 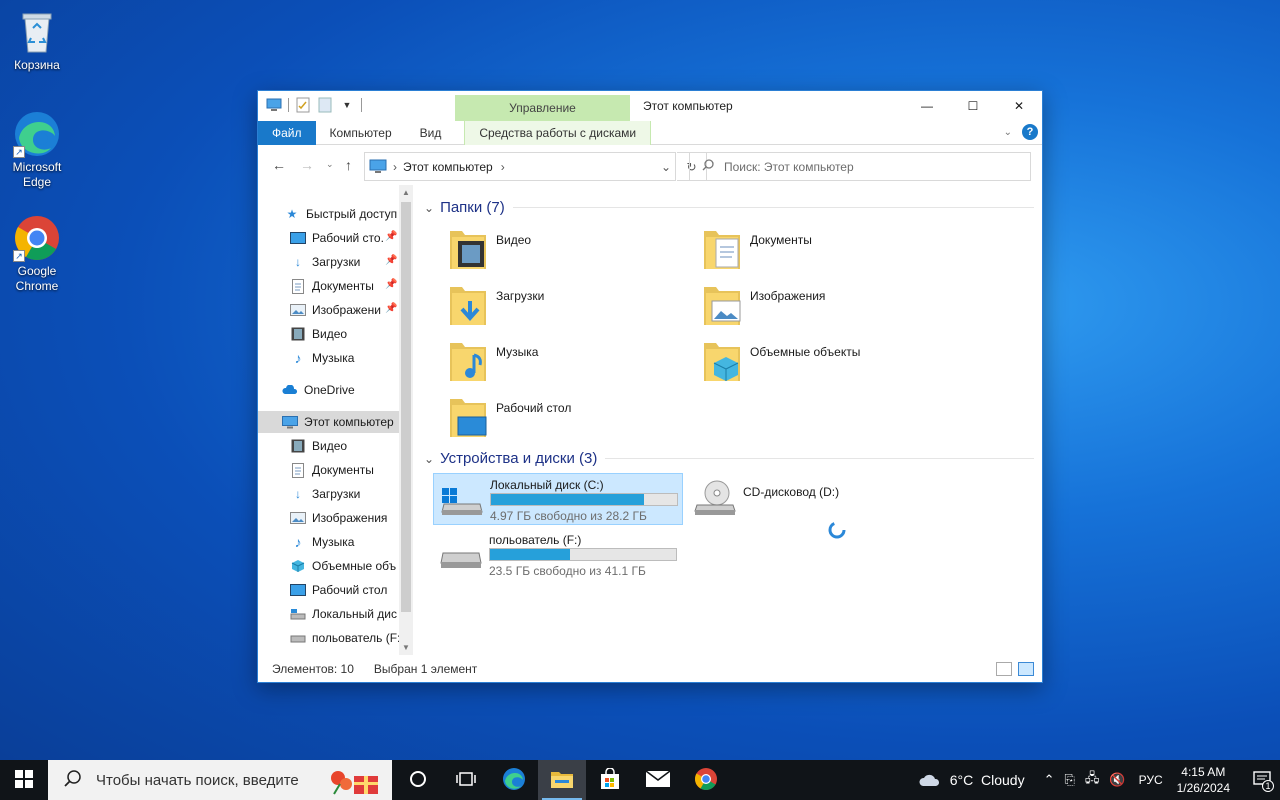 I want to click on nav-quick-access: ★ Быстрый доступ, so click(x=341, y=214).